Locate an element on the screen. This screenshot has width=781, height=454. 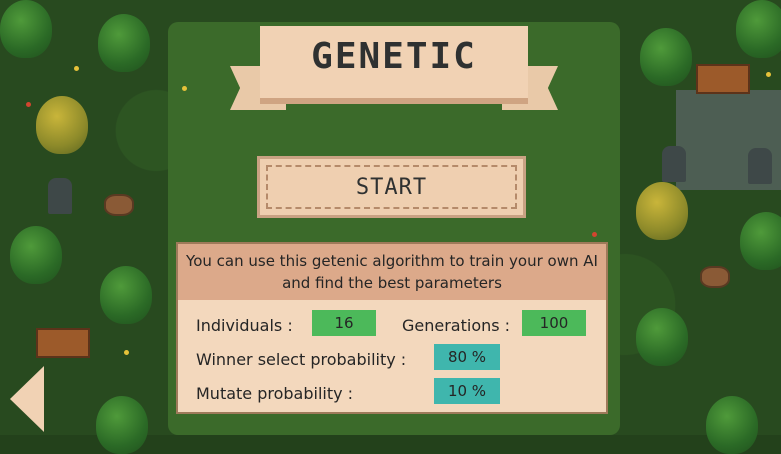
individuals-field: 16 is located at coordinates (344, 323).